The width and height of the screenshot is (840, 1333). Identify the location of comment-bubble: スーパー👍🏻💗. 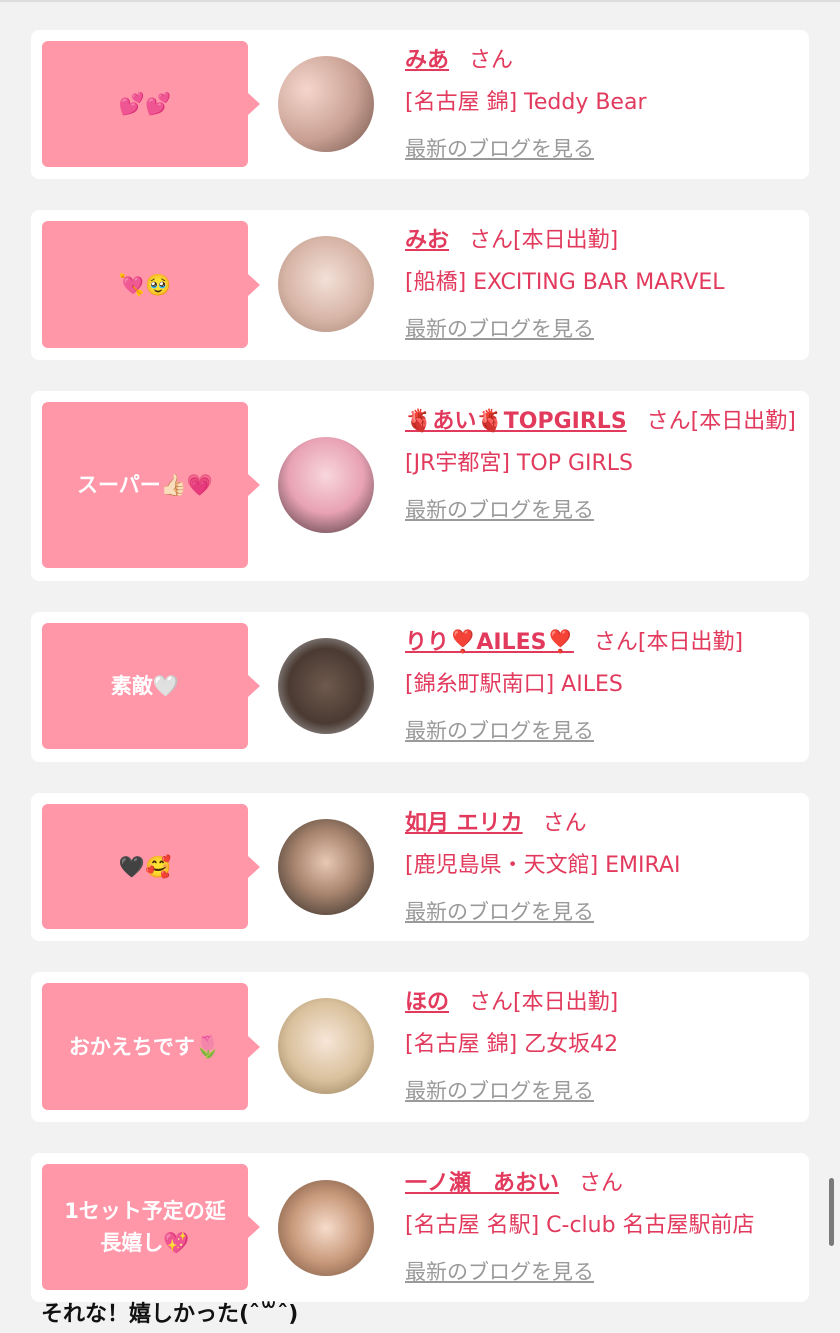
(151, 485).